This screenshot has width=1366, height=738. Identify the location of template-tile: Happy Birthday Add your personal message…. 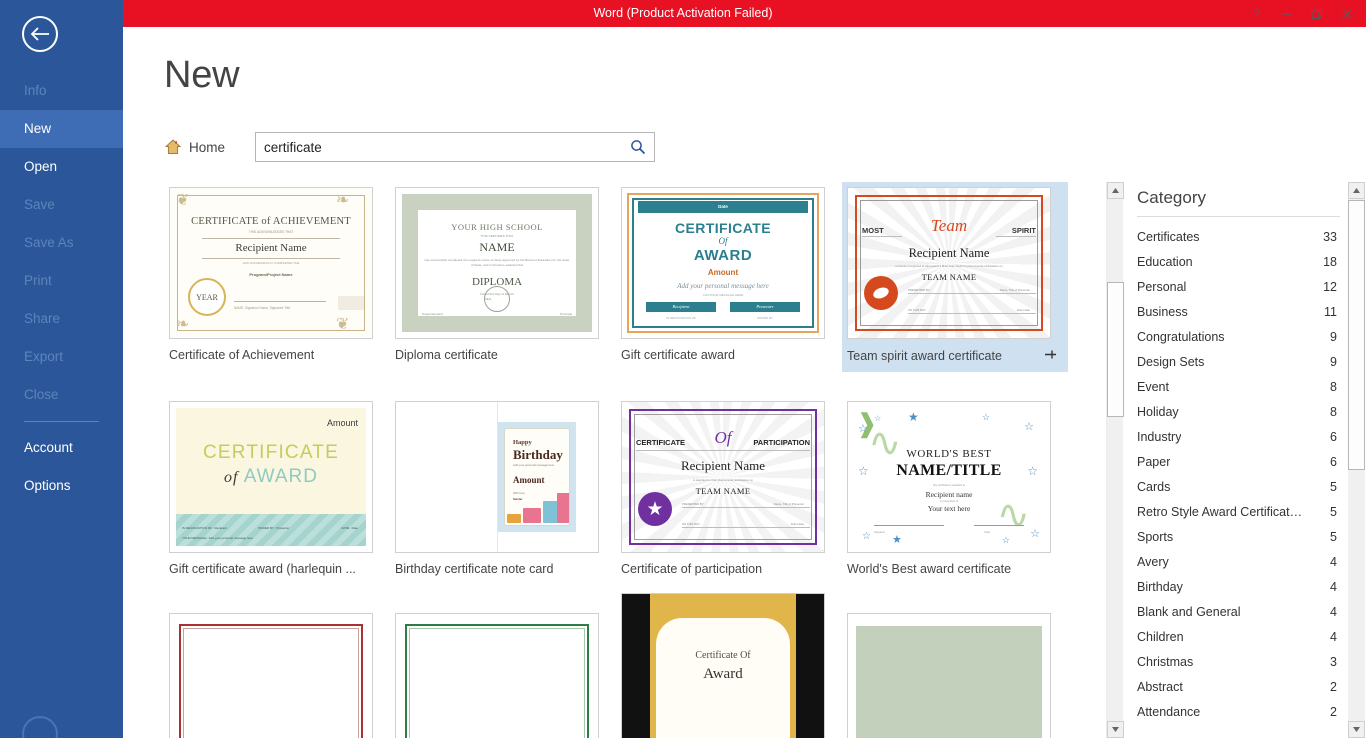
(503, 490).